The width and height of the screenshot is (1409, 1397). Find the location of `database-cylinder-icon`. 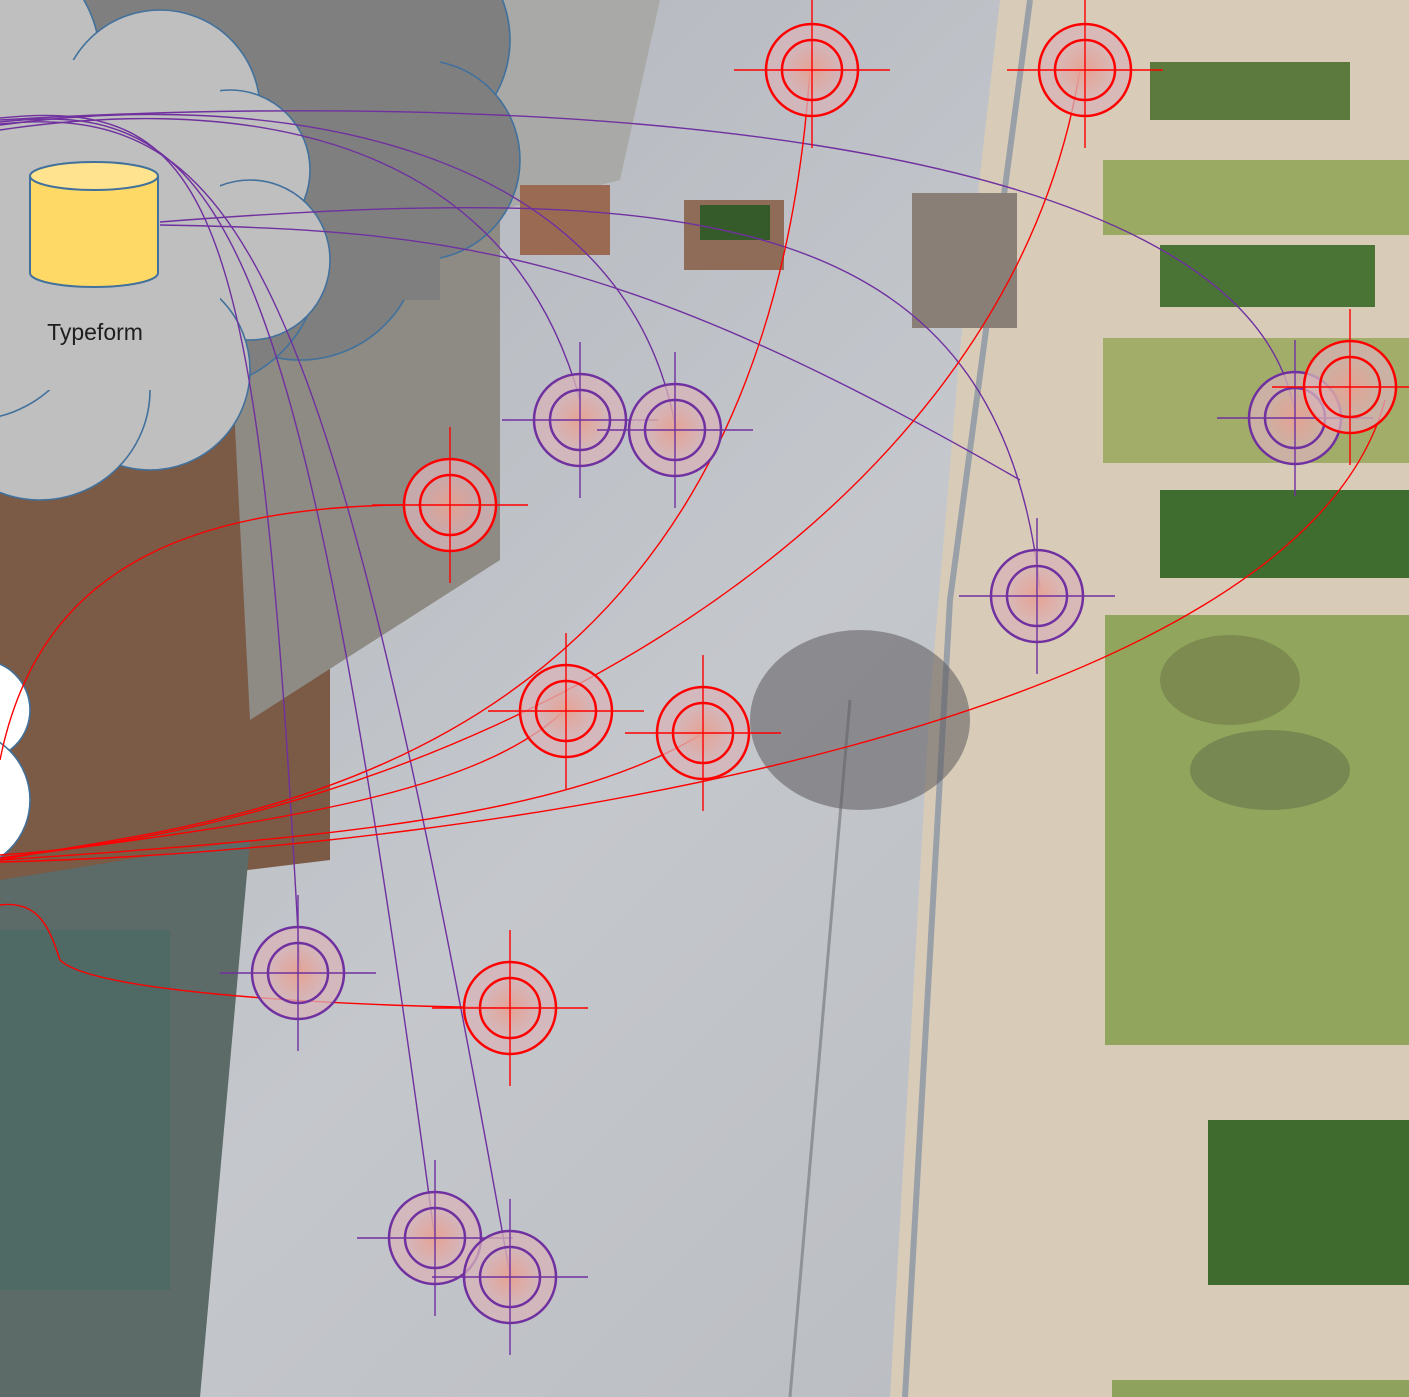

database-cylinder-icon is located at coordinates (94, 224).